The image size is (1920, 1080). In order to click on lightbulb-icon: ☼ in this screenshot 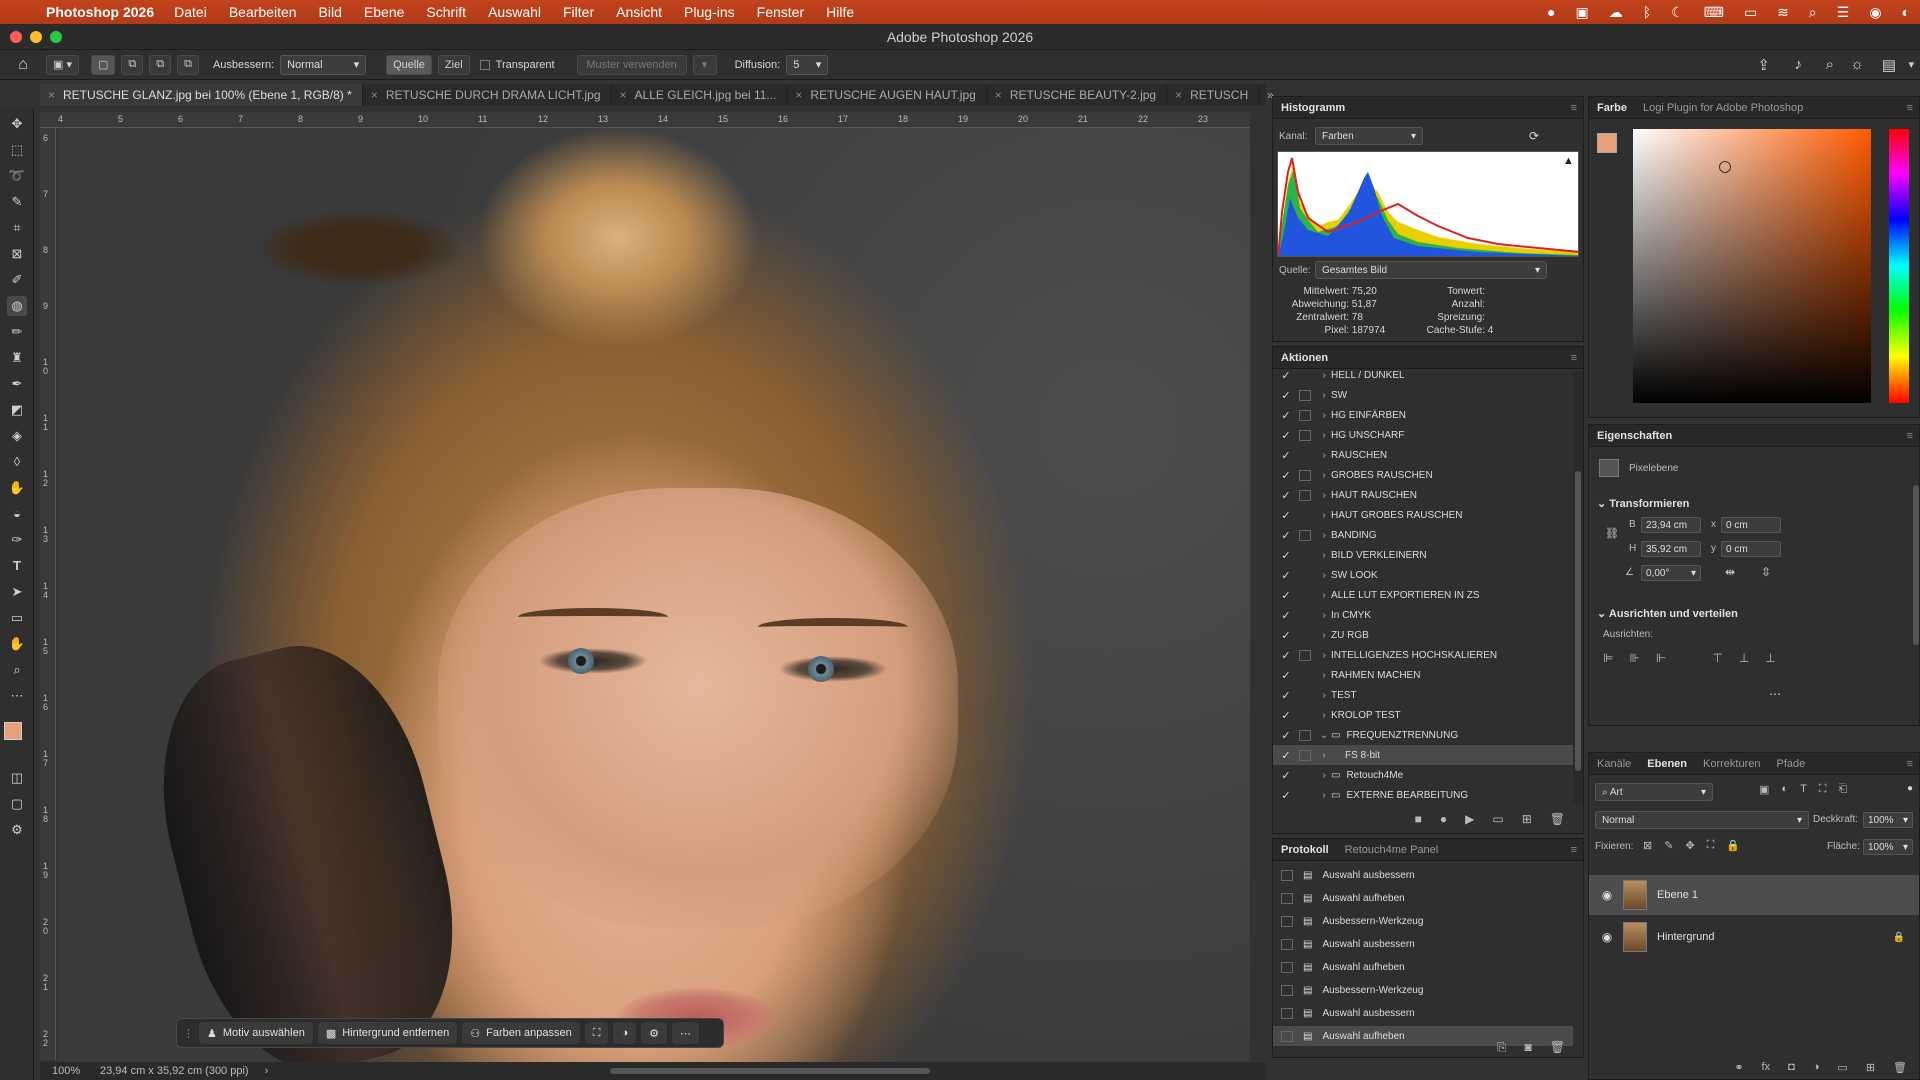, I will do `click(1857, 64)`.